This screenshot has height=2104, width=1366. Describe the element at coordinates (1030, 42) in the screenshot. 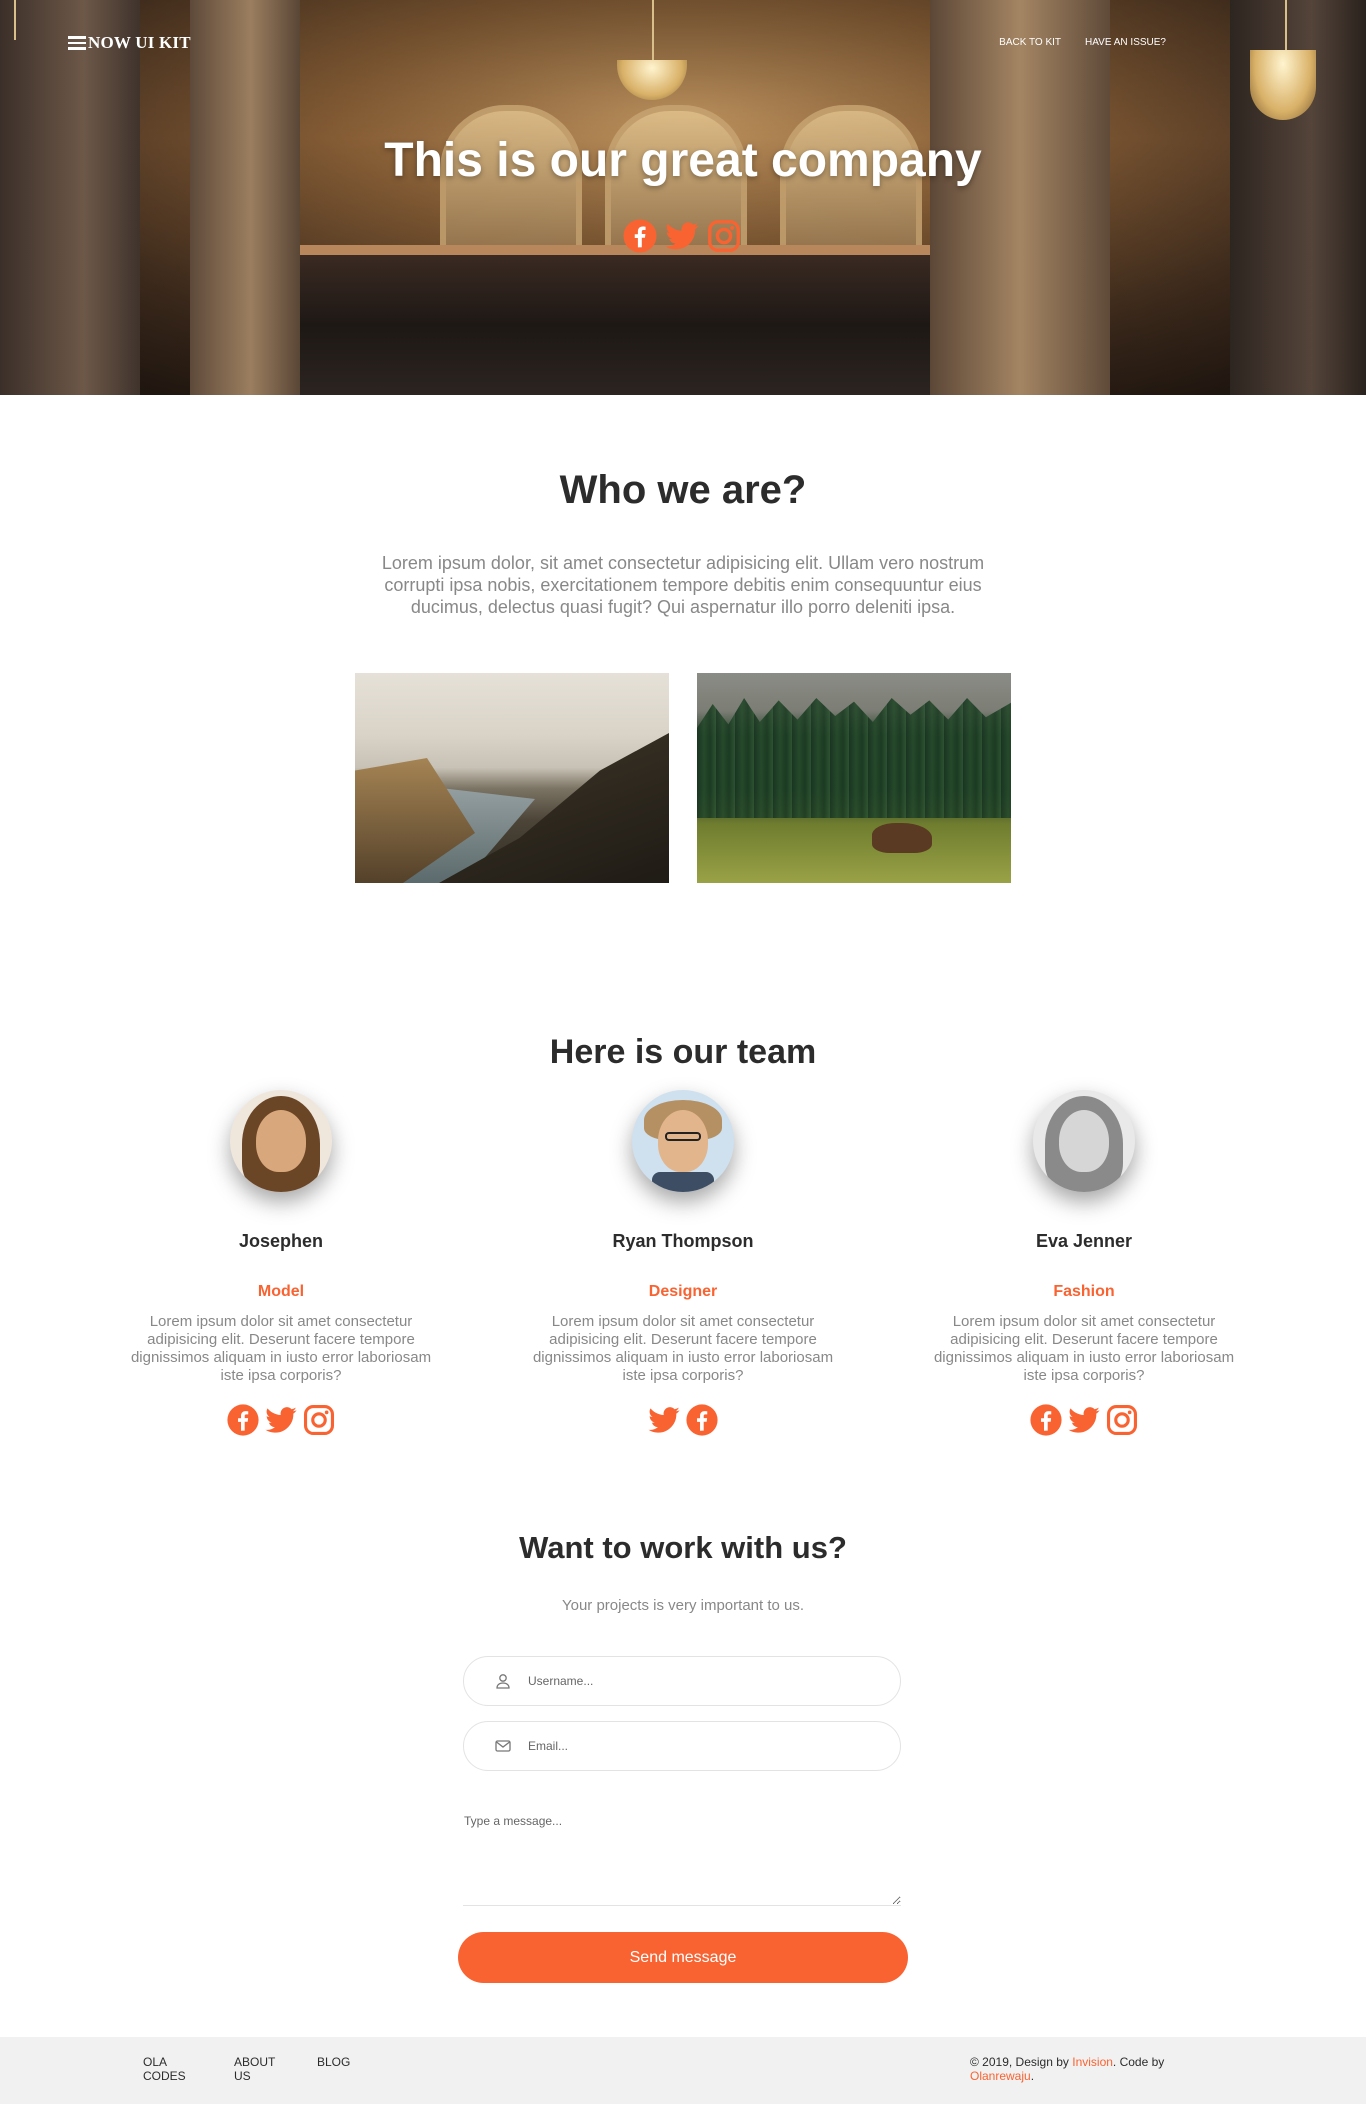

I see `nav-link-back-to-kit: BACK TO KIT` at that location.